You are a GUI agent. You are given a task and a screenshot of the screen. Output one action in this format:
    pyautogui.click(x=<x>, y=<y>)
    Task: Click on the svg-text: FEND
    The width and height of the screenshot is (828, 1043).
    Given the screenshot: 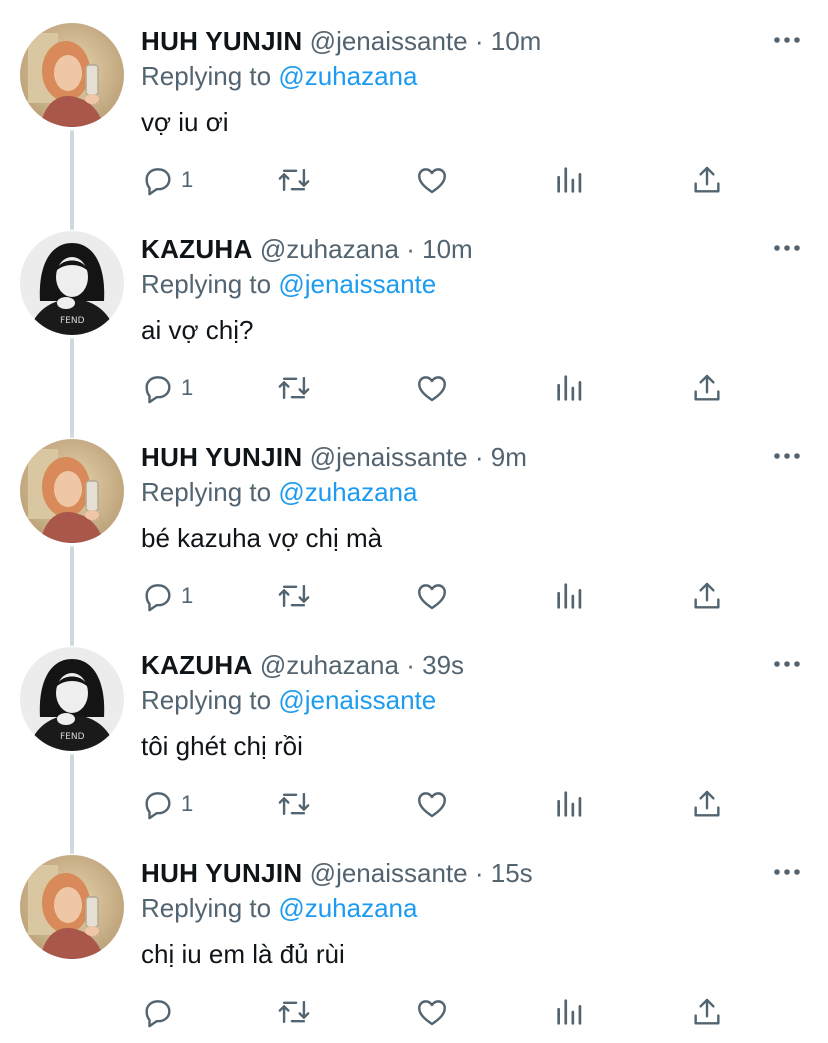 What is the action you would take?
    pyautogui.click(x=72, y=321)
    